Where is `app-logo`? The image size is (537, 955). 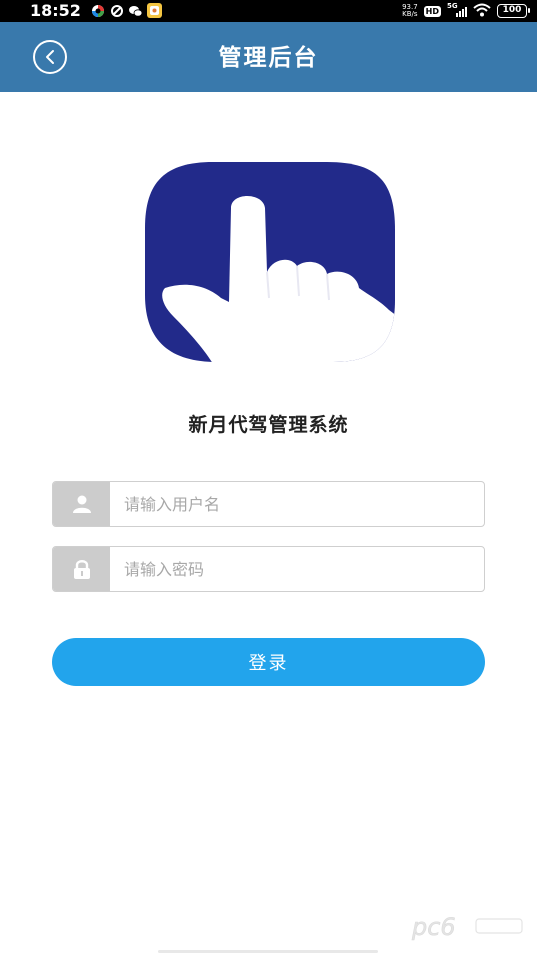 app-logo is located at coordinates (270, 262).